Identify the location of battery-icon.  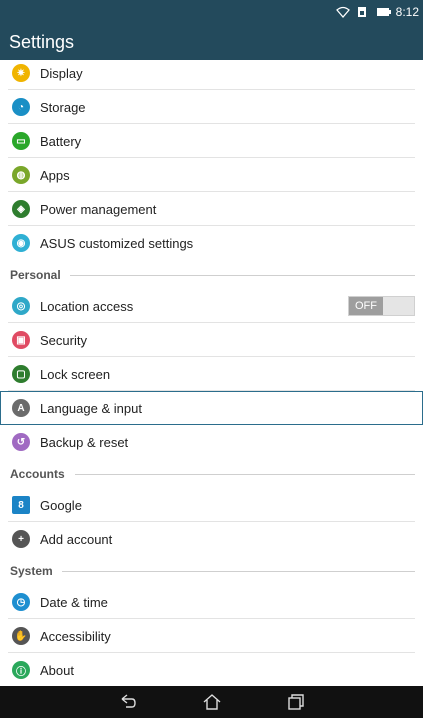
(383, 12).